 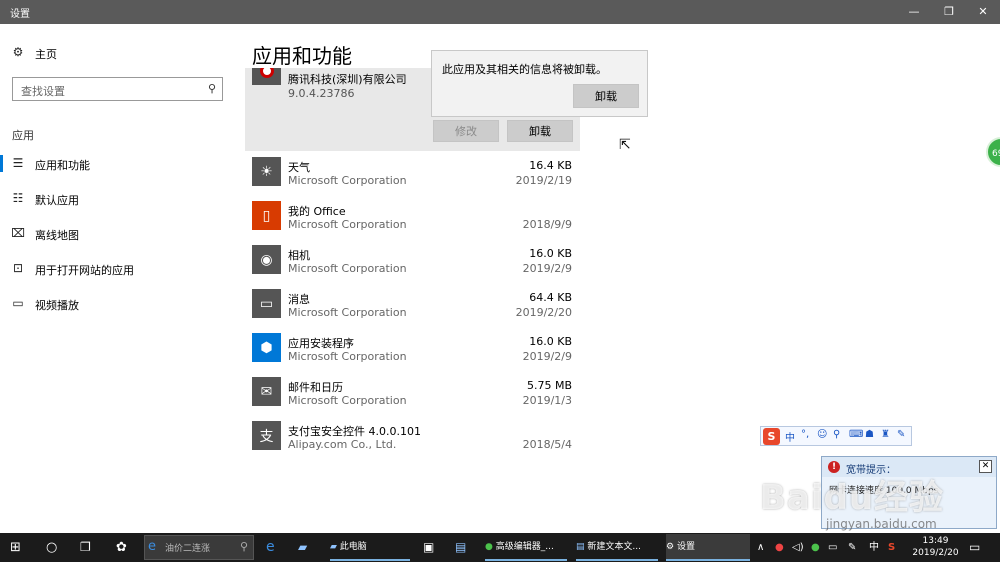 I want to click on pinwheel-icon: ✿, so click(x=121, y=547).